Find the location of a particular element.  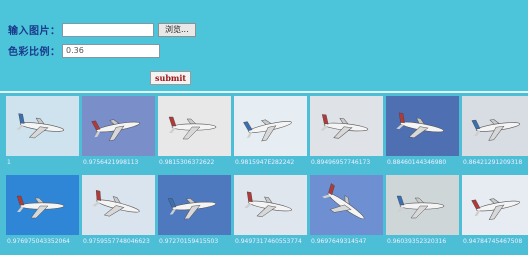

result-item: 1 is located at coordinates (44, 134).